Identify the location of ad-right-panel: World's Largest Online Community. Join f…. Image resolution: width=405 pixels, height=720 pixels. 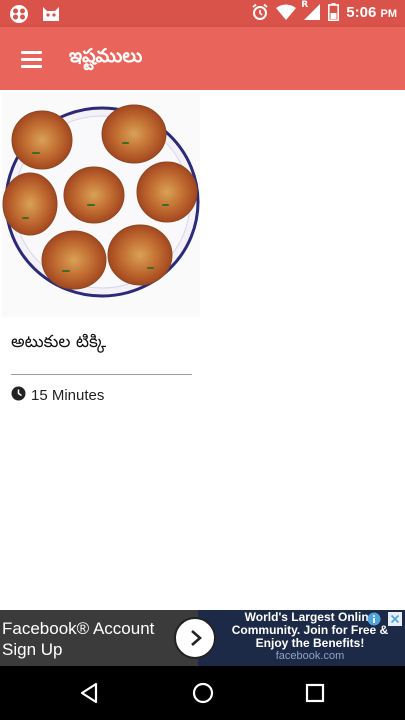
(301, 638).